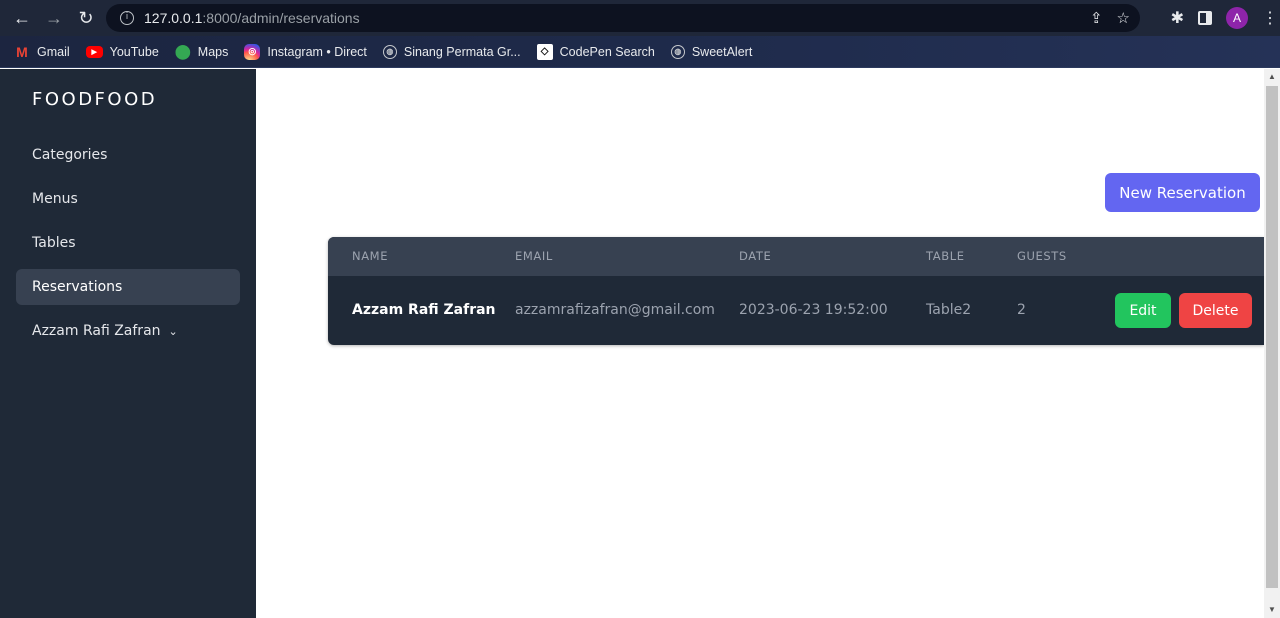  What do you see at coordinates (127, 18) in the screenshot?
I see `site-info-icon: i` at bounding box center [127, 18].